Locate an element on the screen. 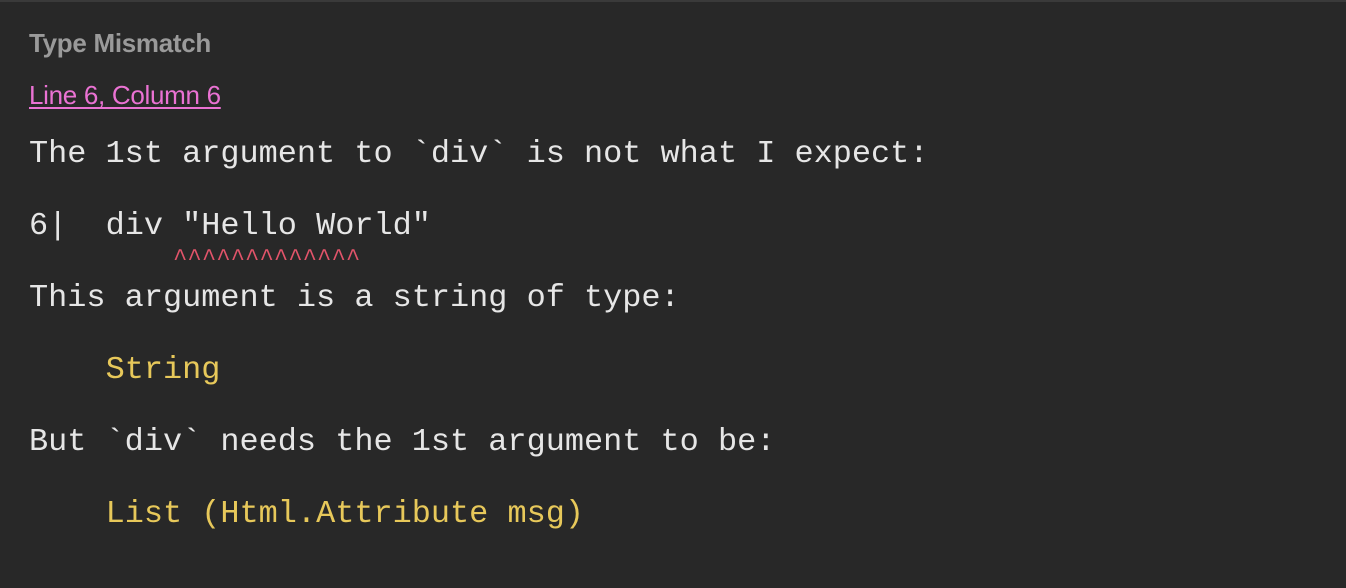 The width and height of the screenshot is (1346, 588). code-highlighted-argument: "Hello World" is located at coordinates (306, 225).